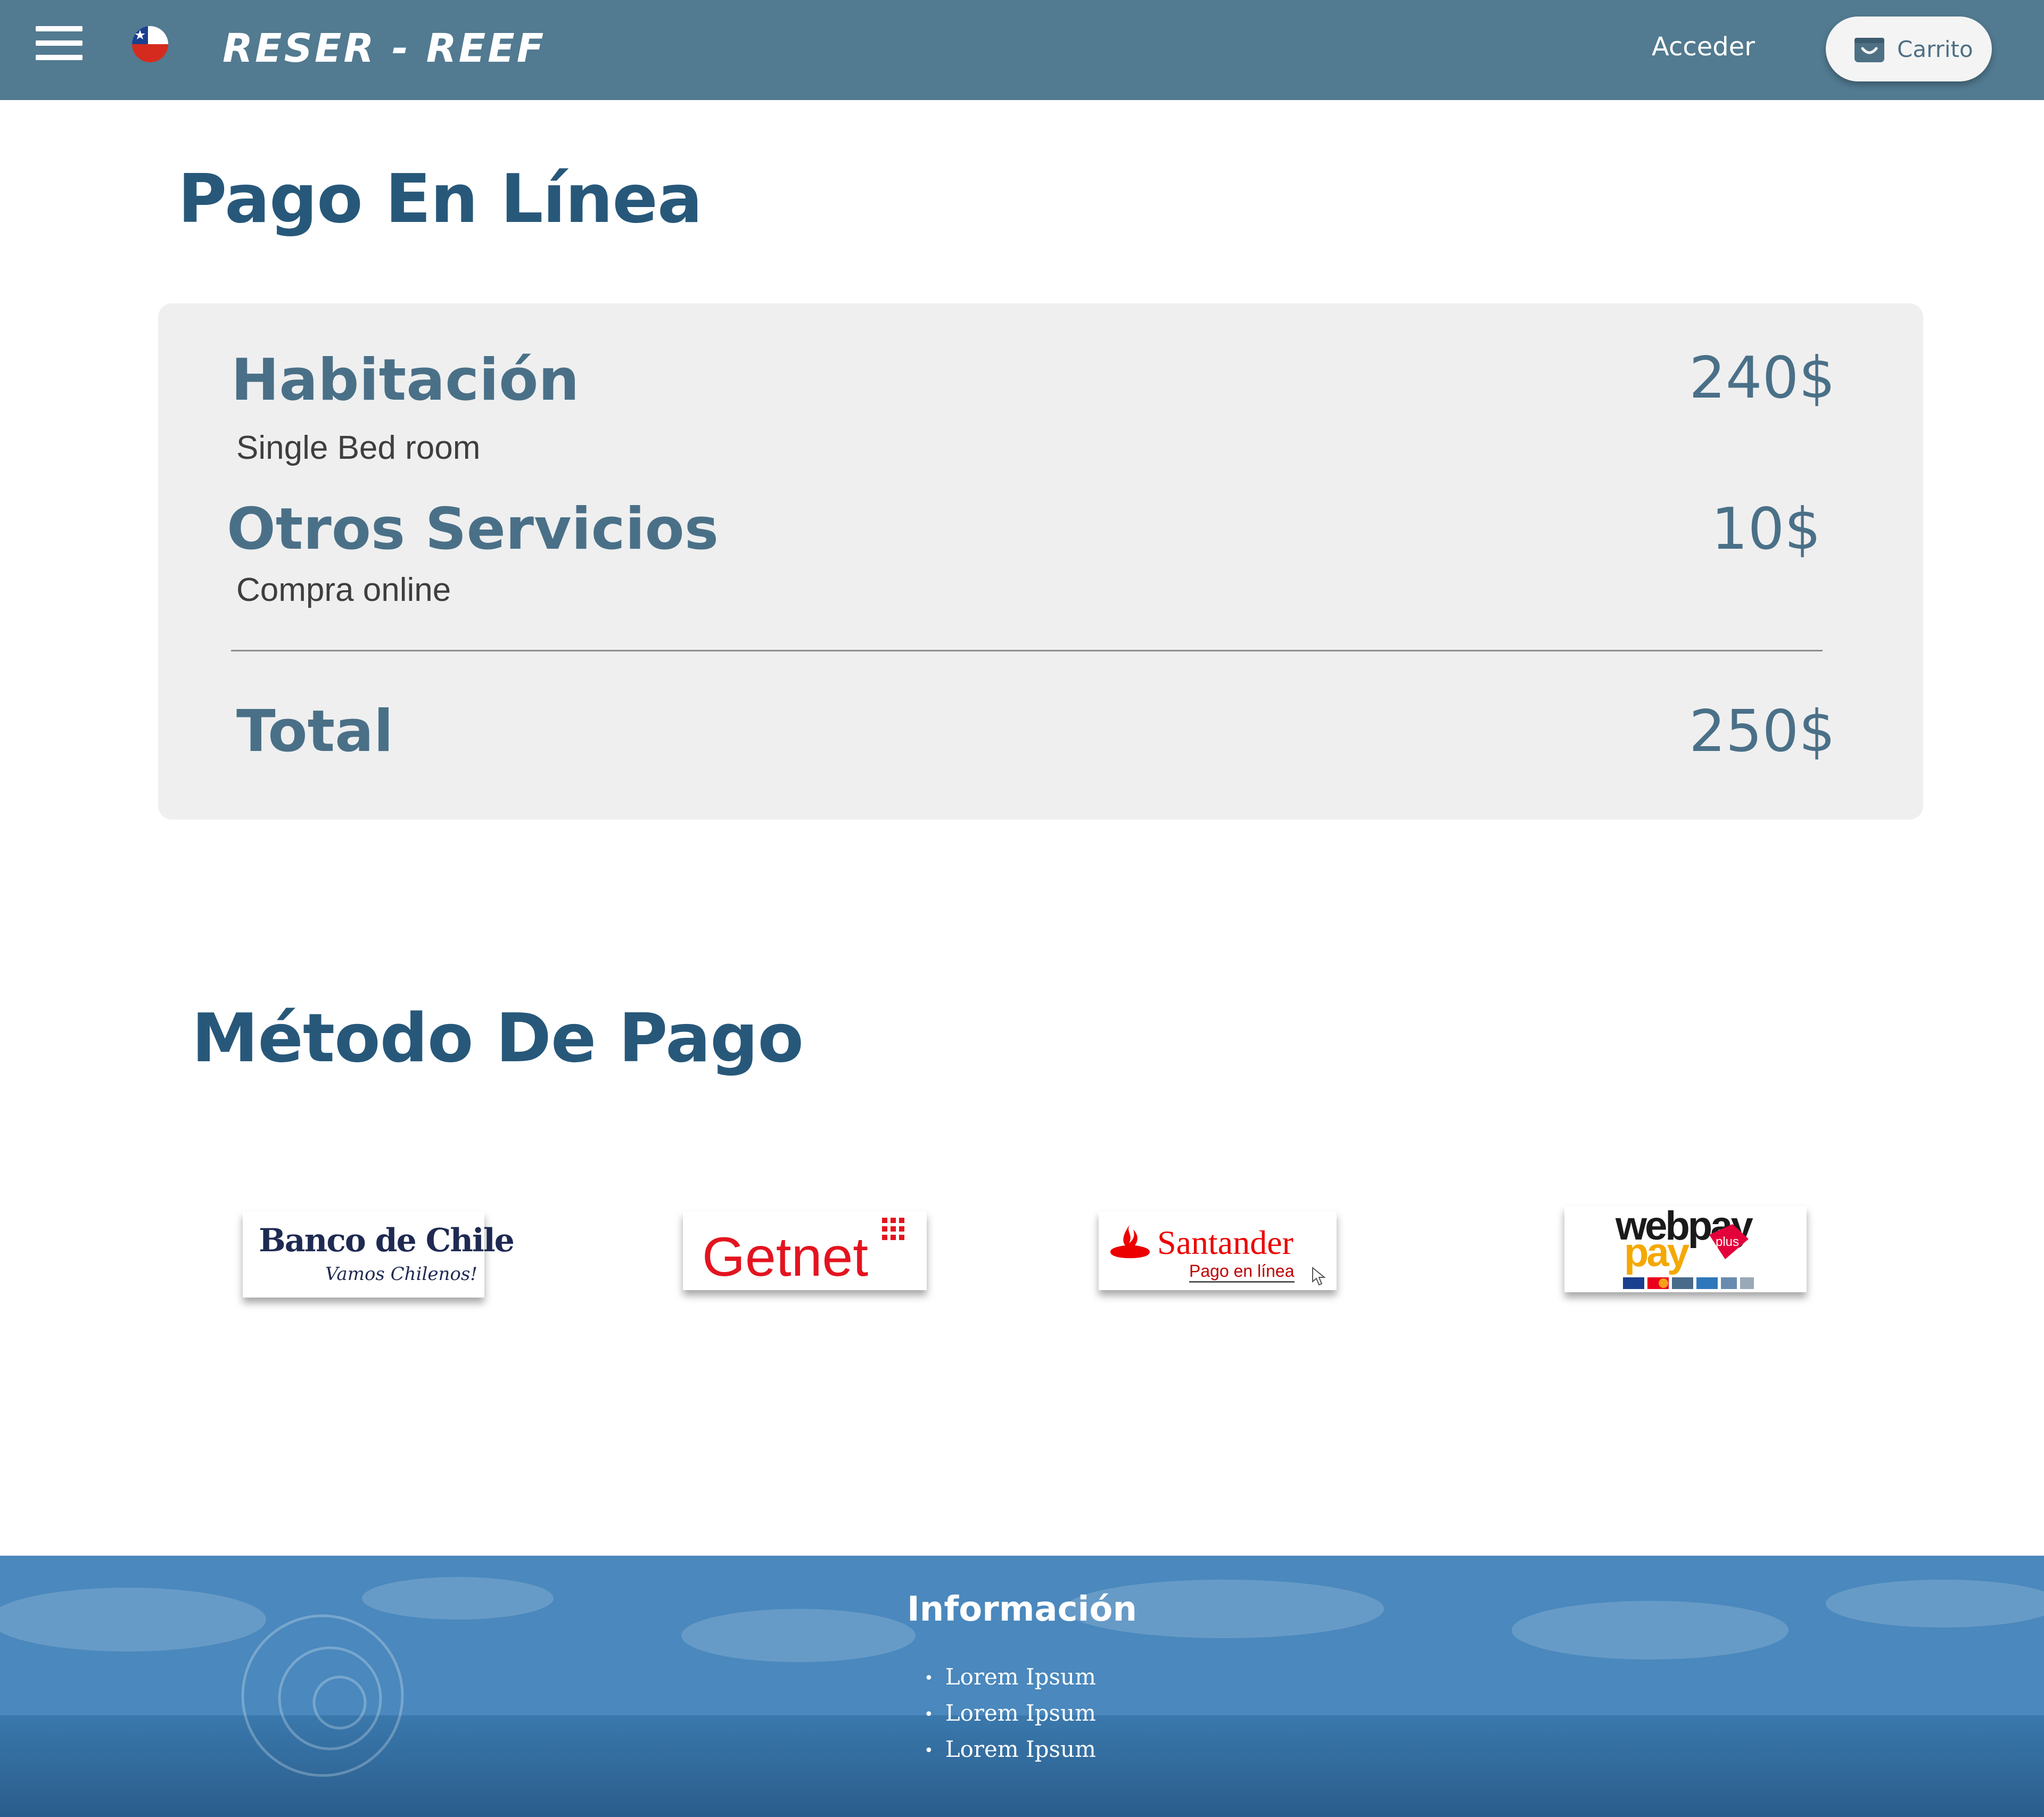  I want to click on cart-button: Carrito, so click(1909, 48).